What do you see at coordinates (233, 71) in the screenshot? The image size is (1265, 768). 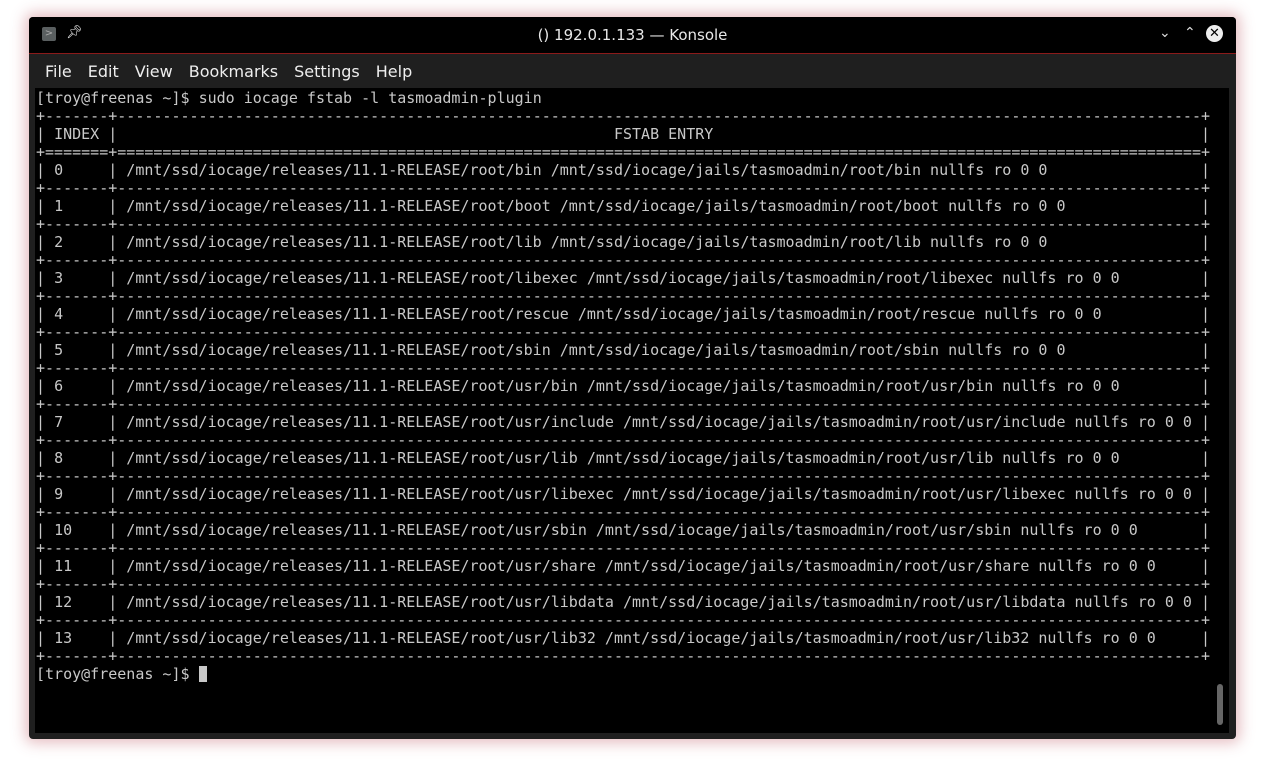 I see `menu-bookmarks: Bookmarks` at bounding box center [233, 71].